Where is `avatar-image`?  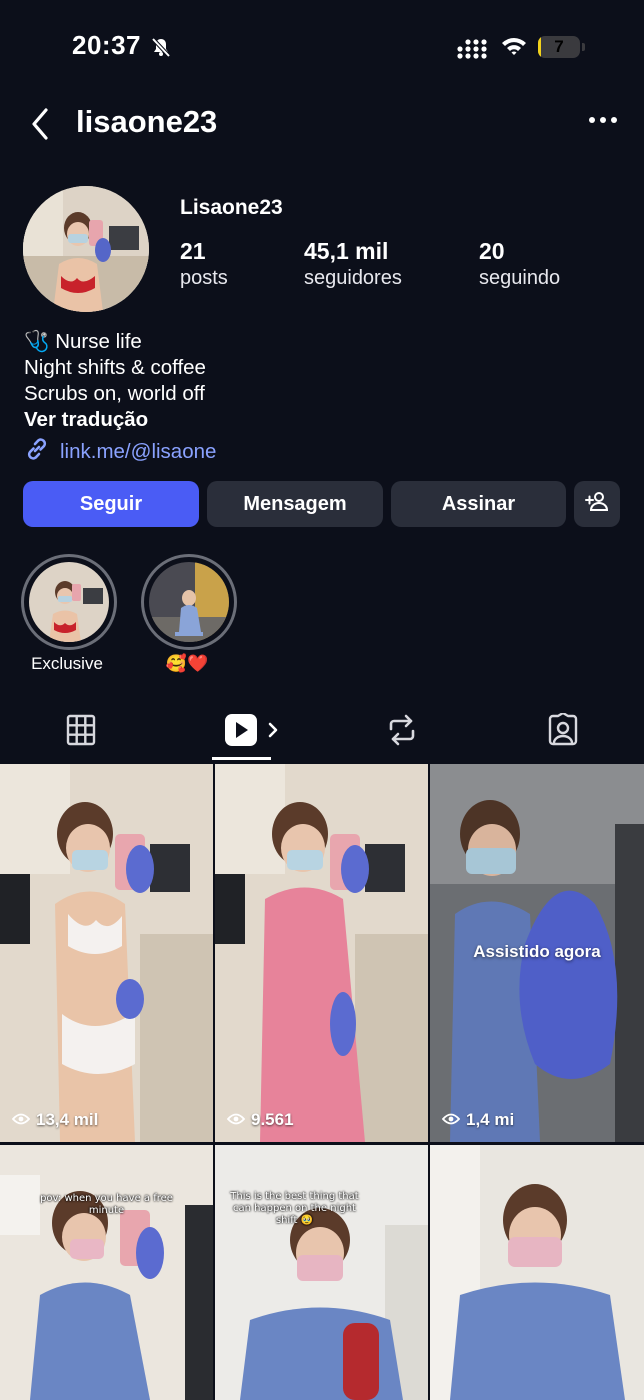
avatar-image is located at coordinates (86, 249).